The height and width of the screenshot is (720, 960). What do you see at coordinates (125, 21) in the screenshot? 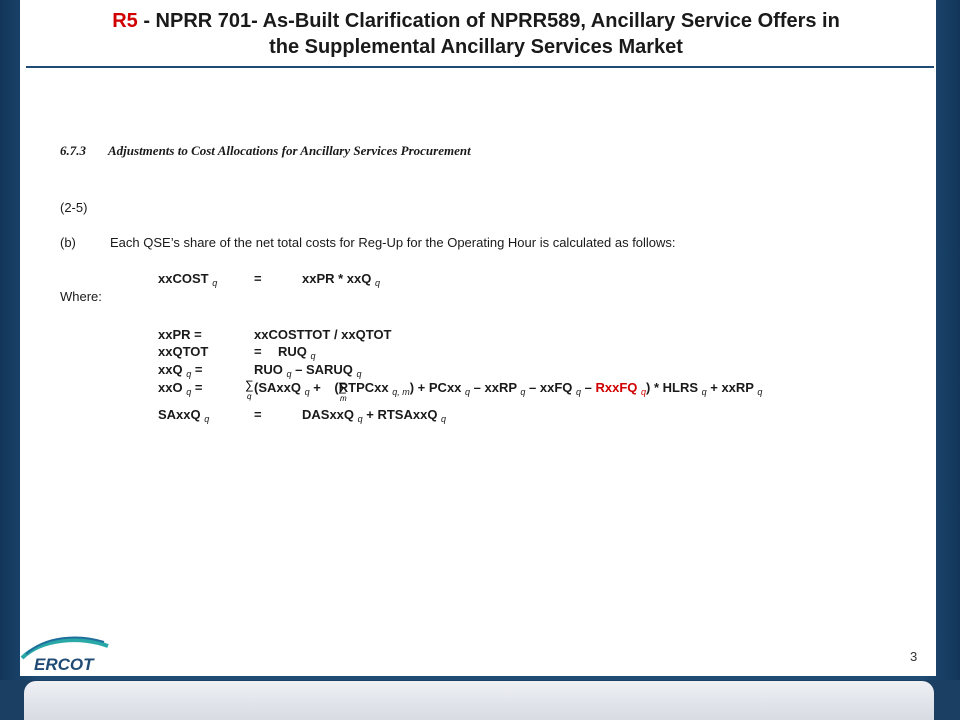
I see `title-tag: R5` at bounding box center [125, 21].